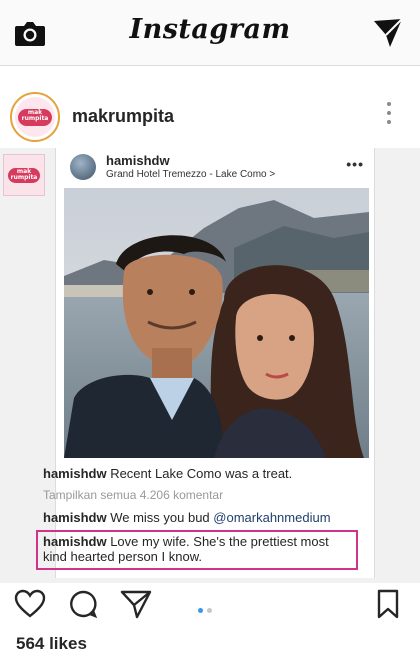 The image size is (420, 653). I want to click on avatar: mak rumpita, so click(35, 117).